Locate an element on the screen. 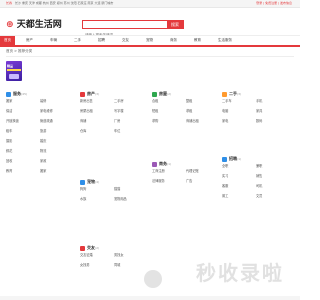  search-button: 搜索 is located at coordinates (175, 24).